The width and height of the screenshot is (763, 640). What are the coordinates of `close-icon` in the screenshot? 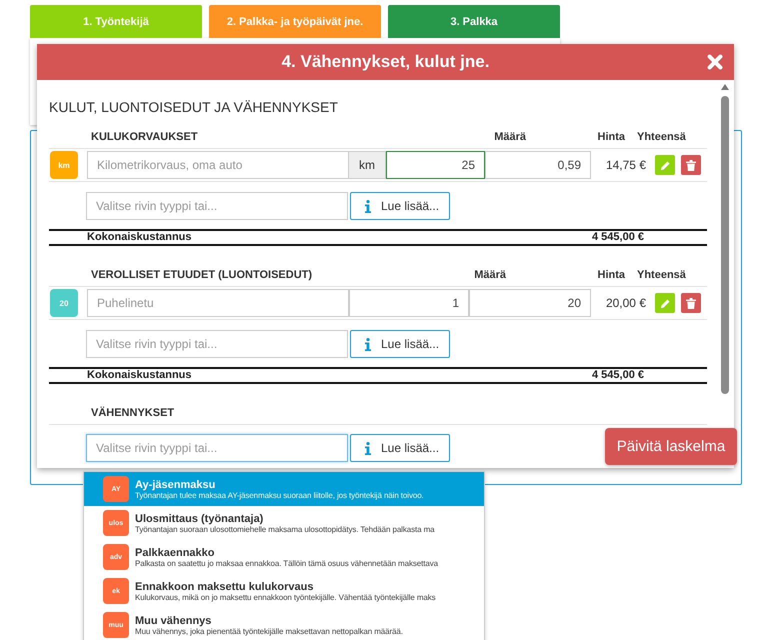 It's located at (715, 62).